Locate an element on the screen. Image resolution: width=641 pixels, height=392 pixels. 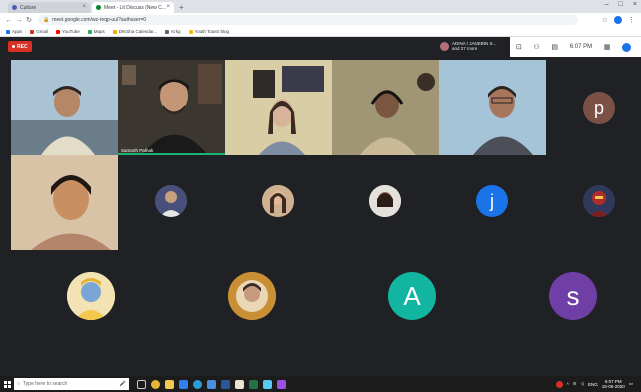
participant-avatar-a: A is located at coordinates (412, 296).